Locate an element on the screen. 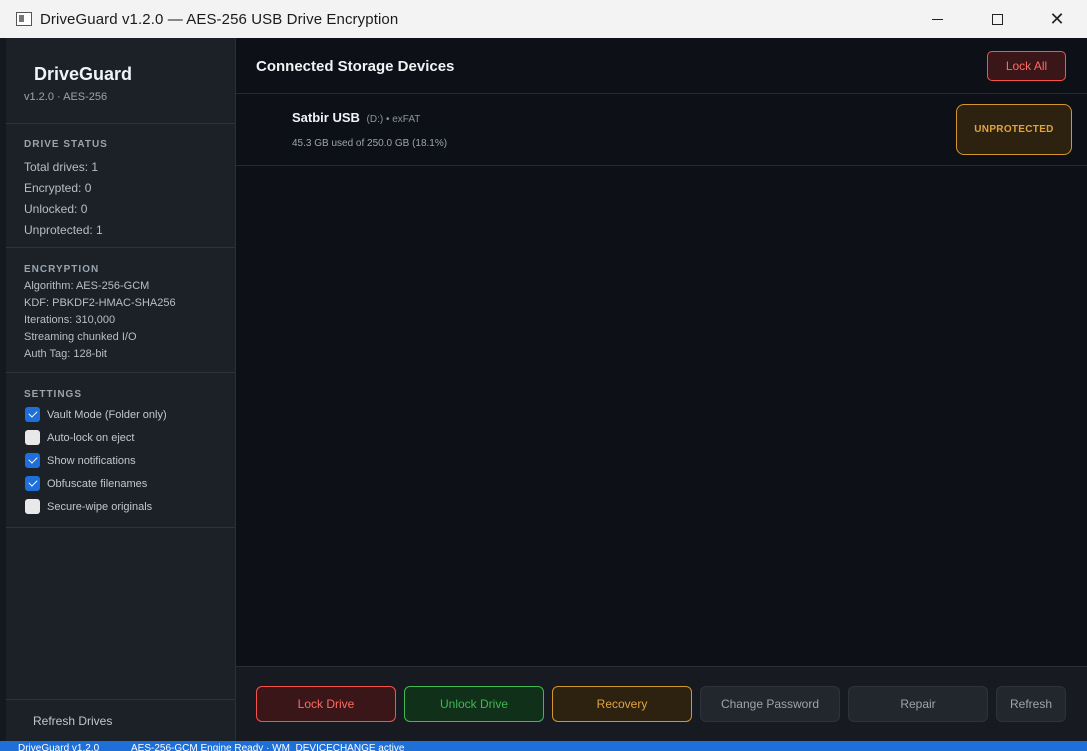  refresh-drives-button: Refresh Drives is located at coordinates (120, 720).